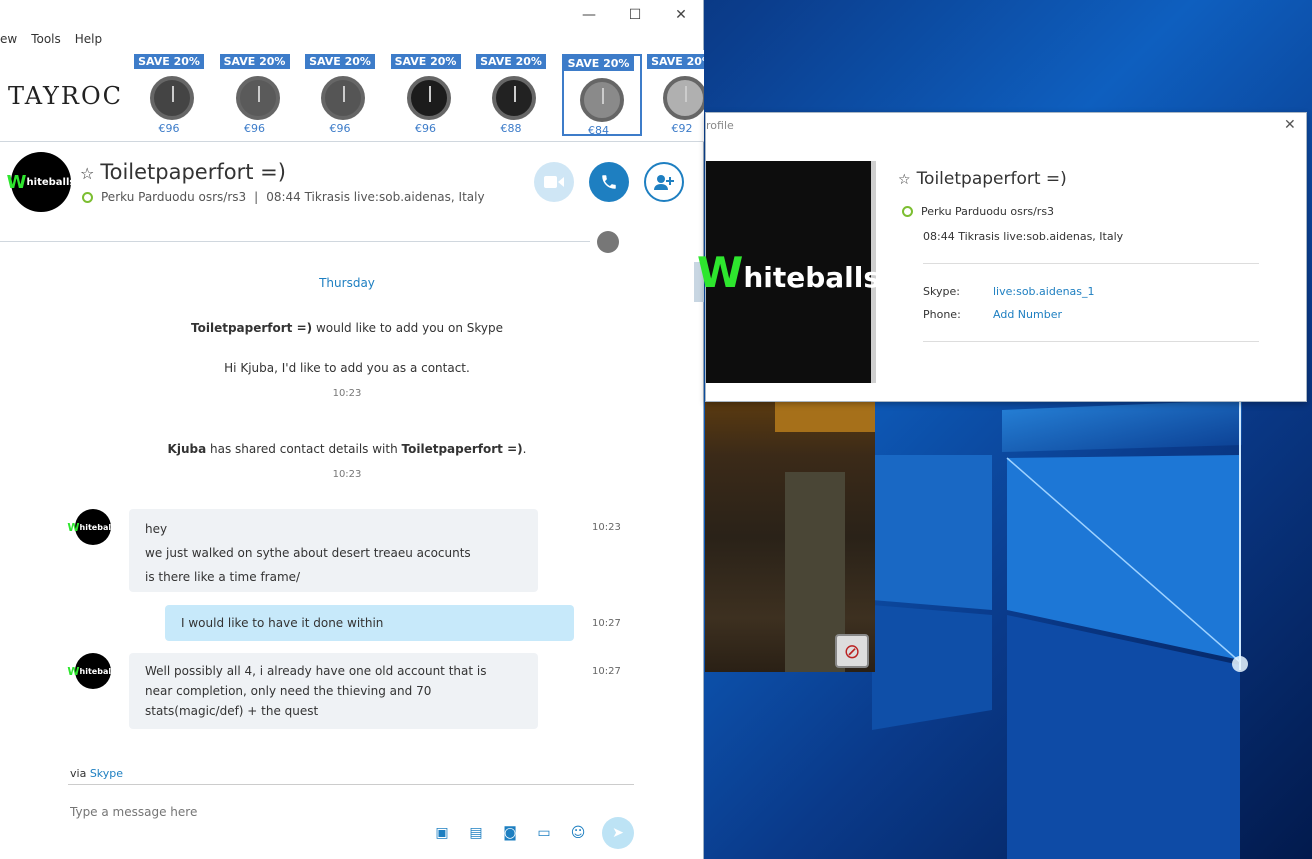 The image size is (1312, 859). What do you see at coordinates (682, 128) in the screenshot?
I see `watch-price: €92` at bounding box center [682, 128].